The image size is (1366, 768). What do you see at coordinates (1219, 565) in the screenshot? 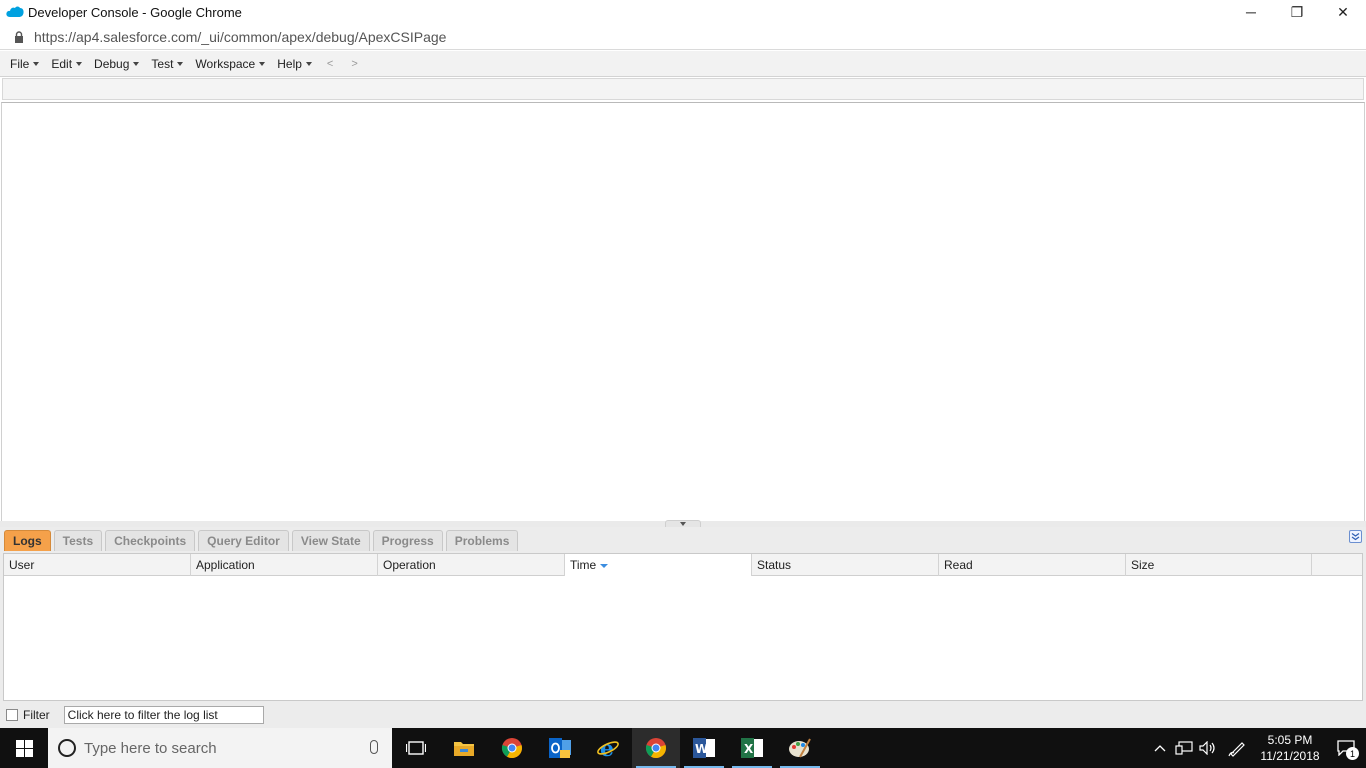
I see `column-header-size: Size` at bounding box center [1219, 565].